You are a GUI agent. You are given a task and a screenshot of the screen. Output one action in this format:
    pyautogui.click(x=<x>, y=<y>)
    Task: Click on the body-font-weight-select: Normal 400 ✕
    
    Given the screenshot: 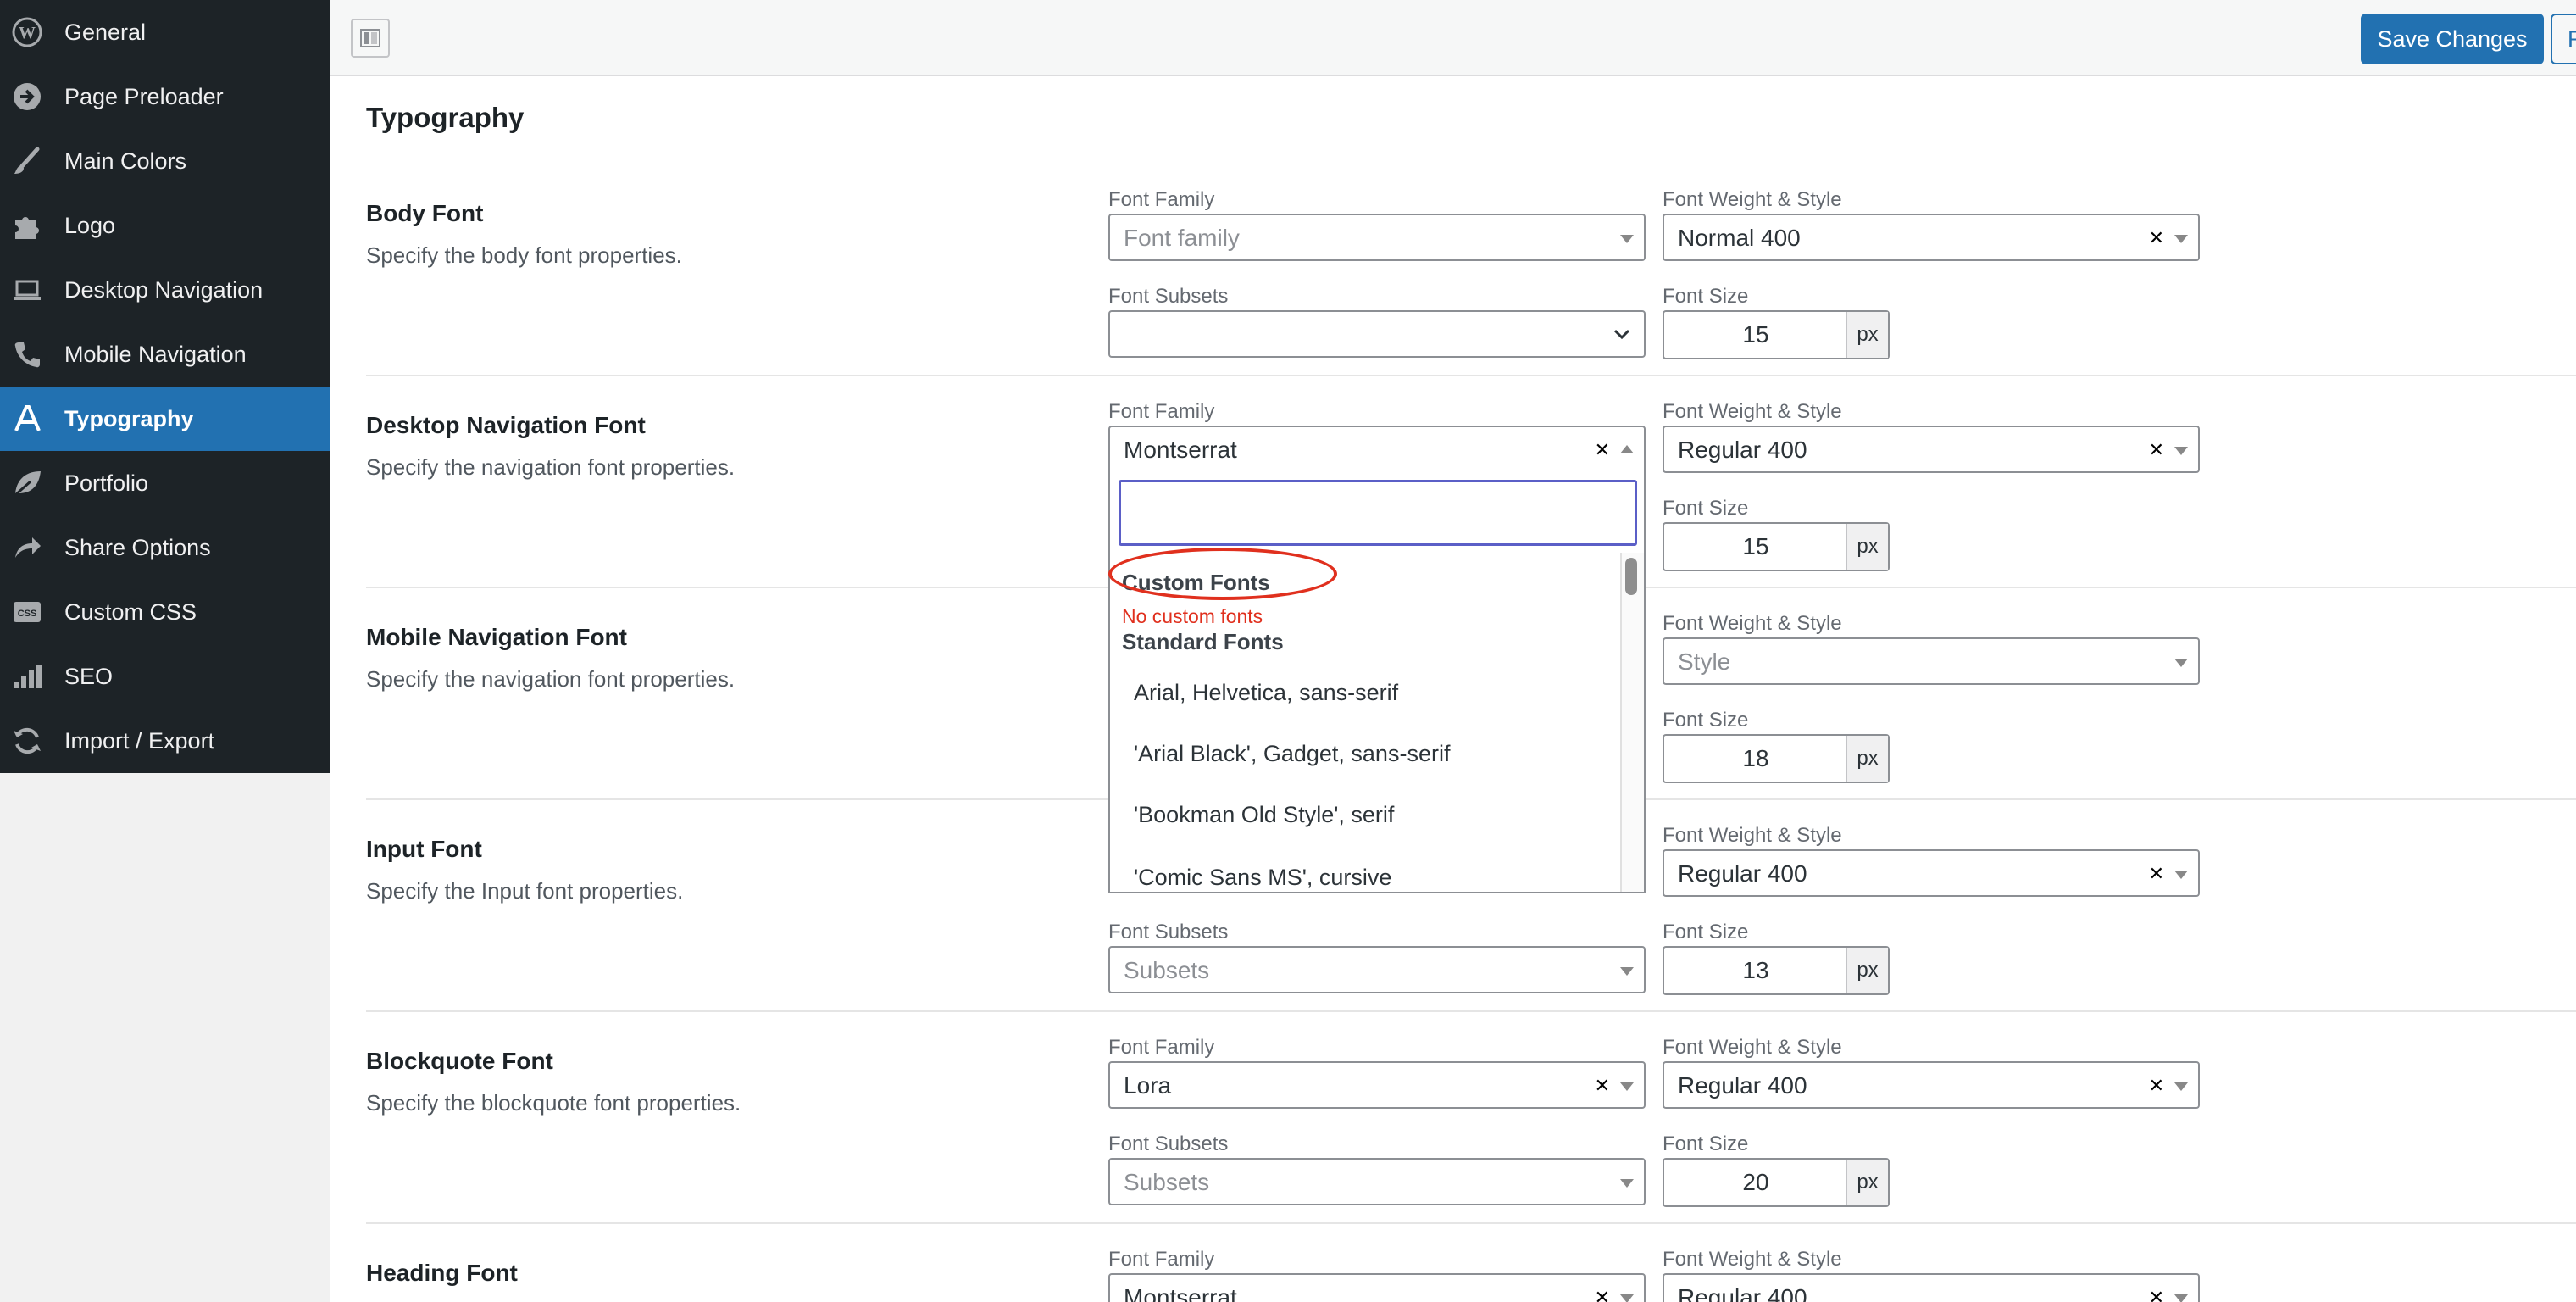 What is the action you would take?
    pyautogui.click(x=1931, y=237)
    